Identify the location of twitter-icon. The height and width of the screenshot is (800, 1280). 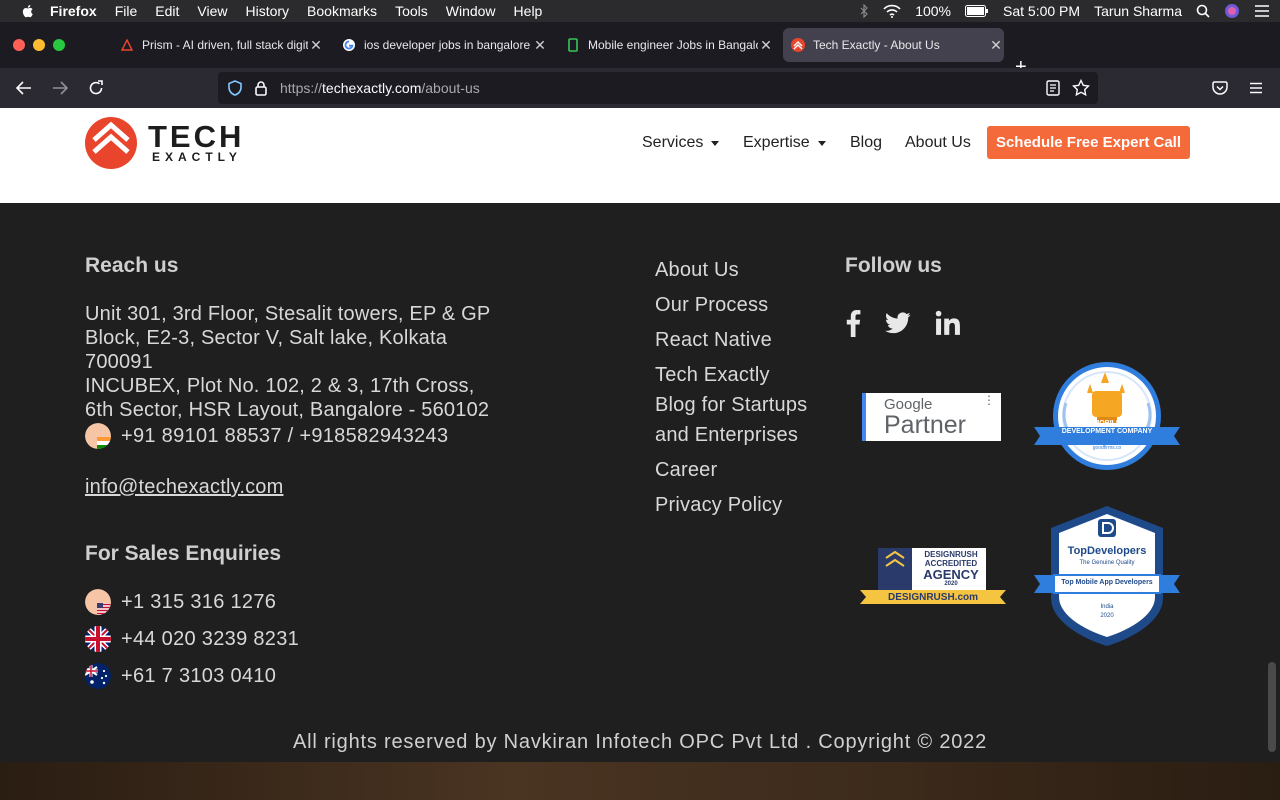
(898, 323).